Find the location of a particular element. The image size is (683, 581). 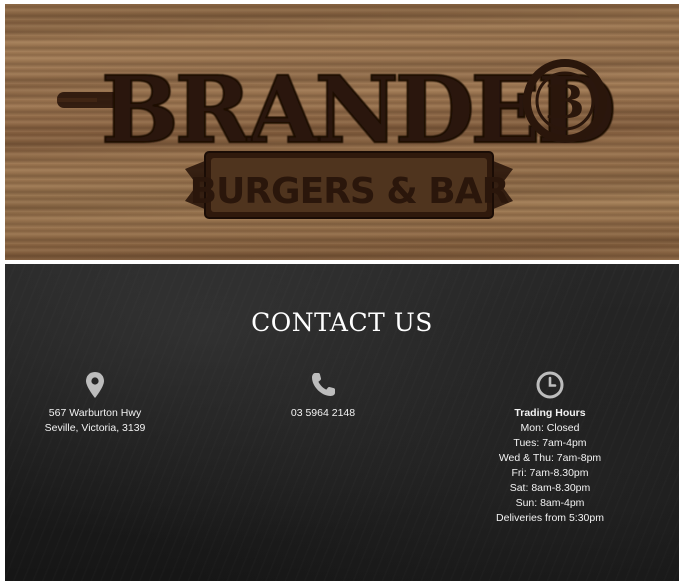

map-pin-icon is located at coordinates (95, 385).